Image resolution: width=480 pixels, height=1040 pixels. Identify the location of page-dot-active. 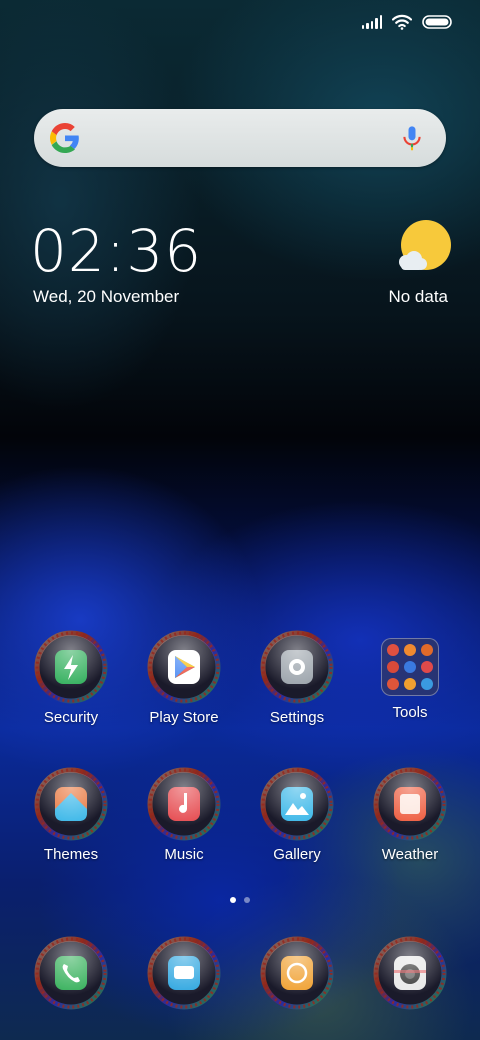
(233, 900).